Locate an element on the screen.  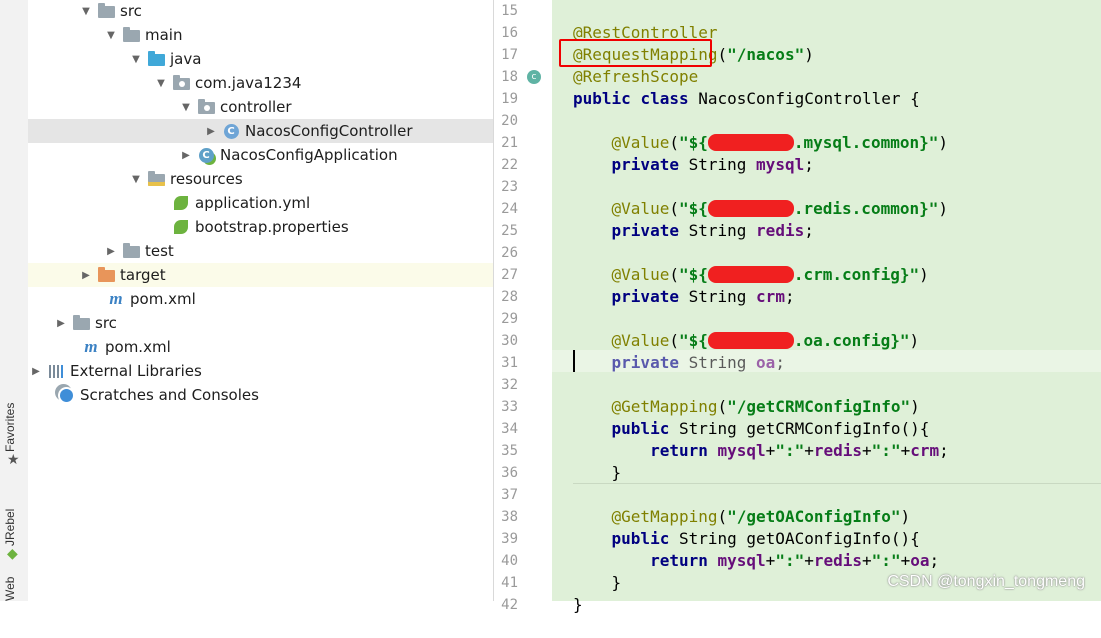
tree-item-pom-xml: m pom.xml is located at coordinates (260, 299).